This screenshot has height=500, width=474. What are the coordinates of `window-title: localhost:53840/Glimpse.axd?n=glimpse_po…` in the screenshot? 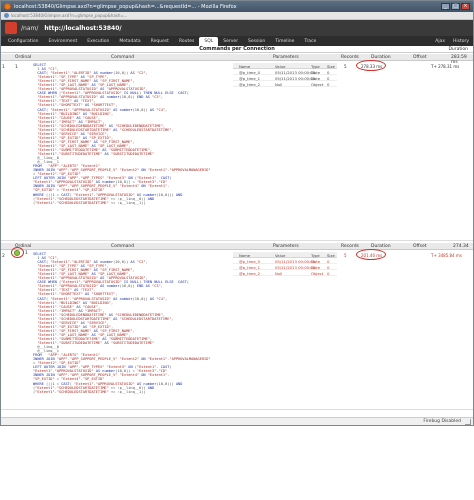 It's located at (125, 6).